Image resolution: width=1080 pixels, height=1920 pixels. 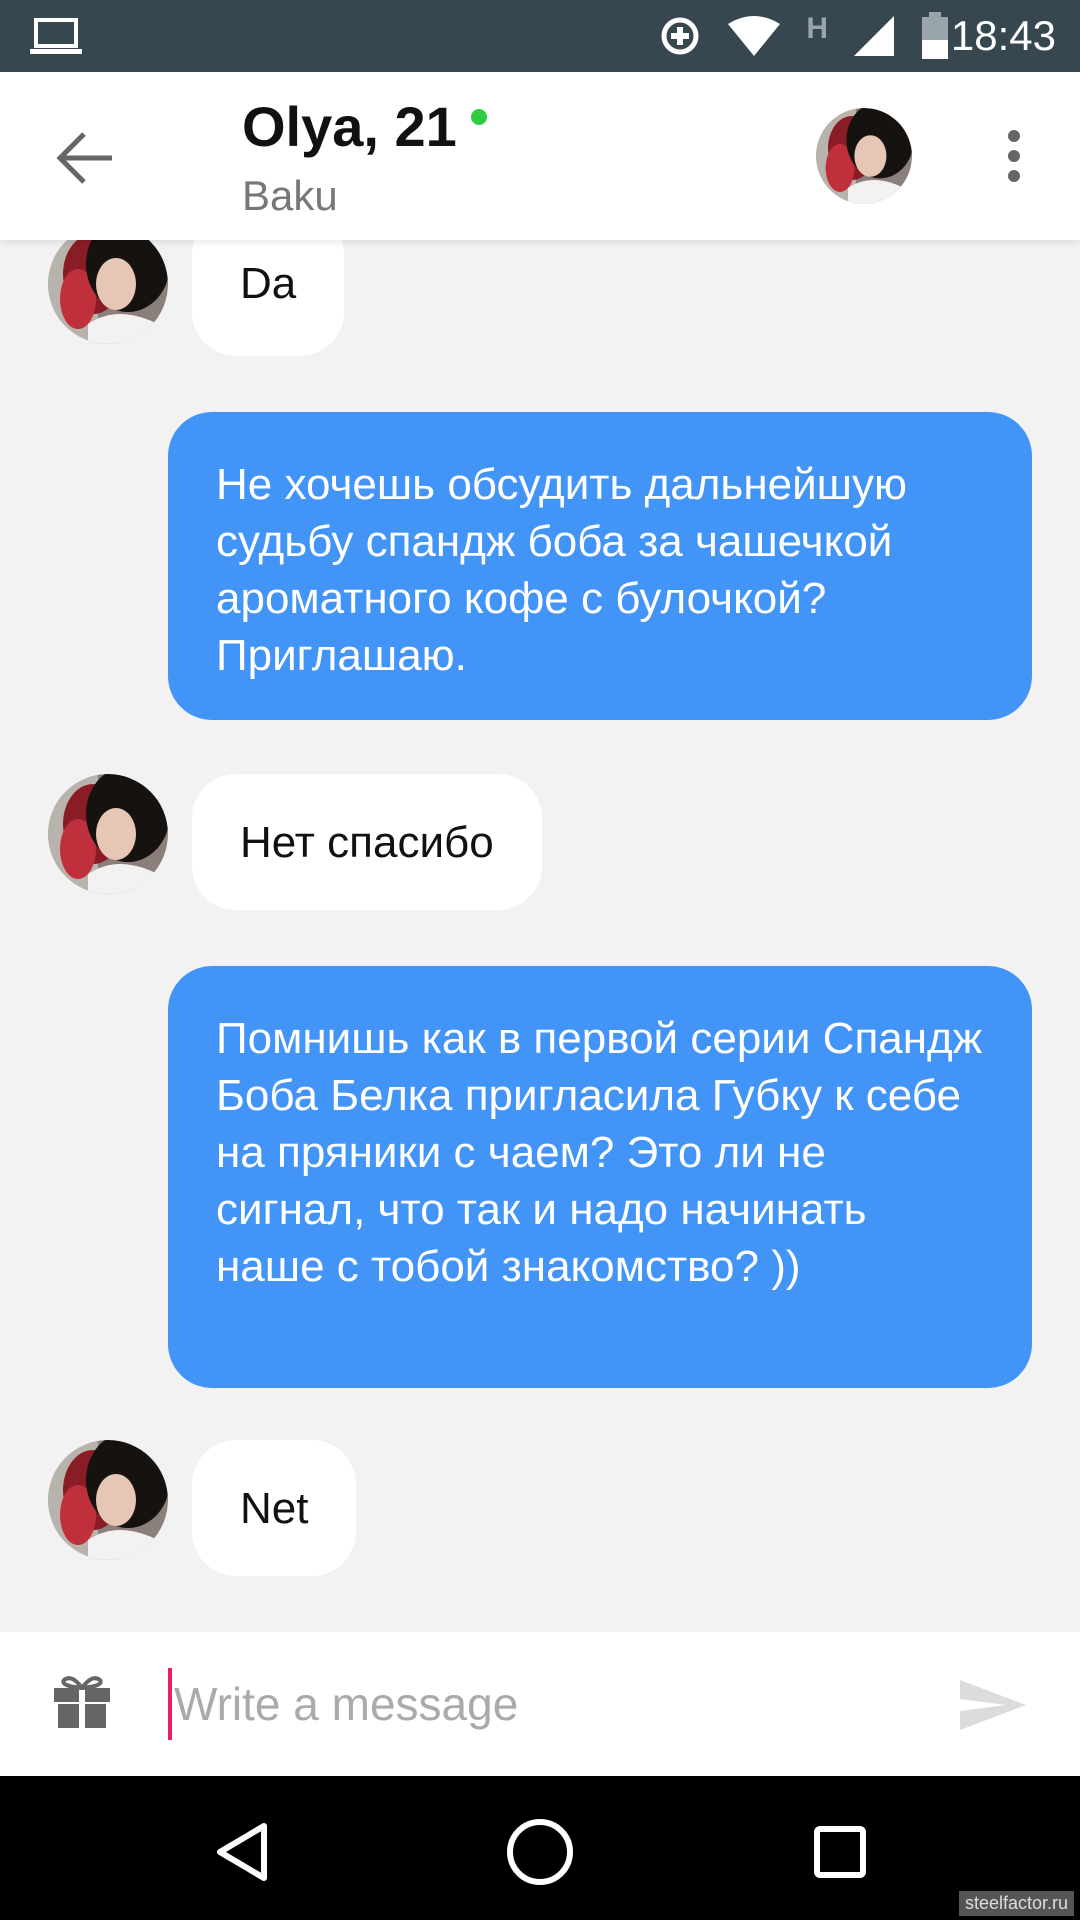 I want to click on home-circle-icon, so click(x=540, y=1852).